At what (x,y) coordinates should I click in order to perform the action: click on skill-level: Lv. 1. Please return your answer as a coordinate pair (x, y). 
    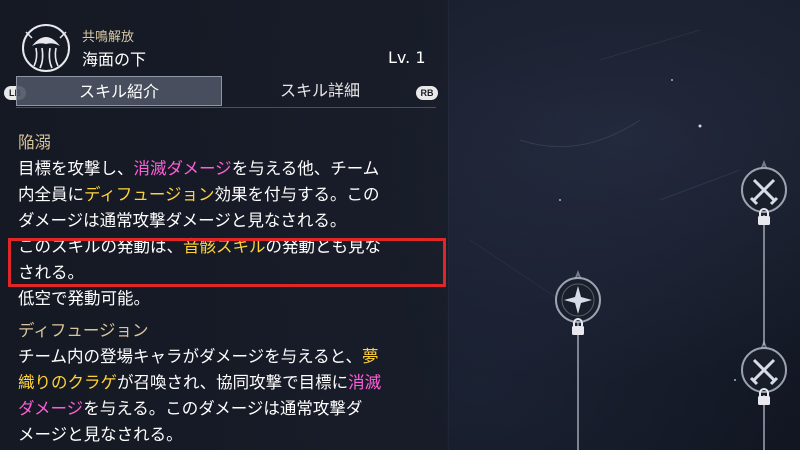
    Looking at the image, I should click on (407, 57).